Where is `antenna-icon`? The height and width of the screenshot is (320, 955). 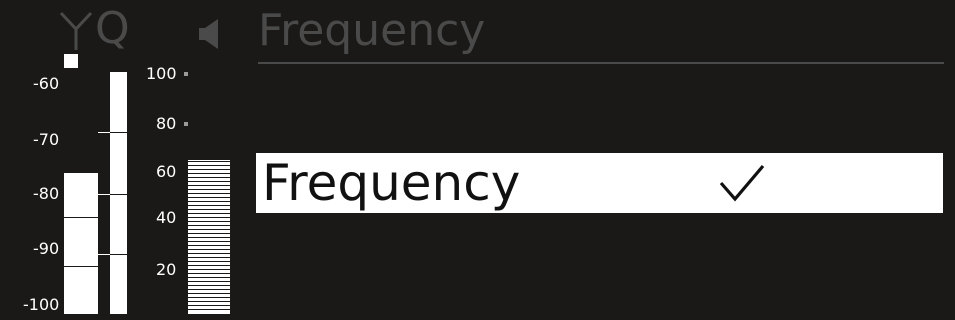 antenna-icon is located at coordinates (76, 30).